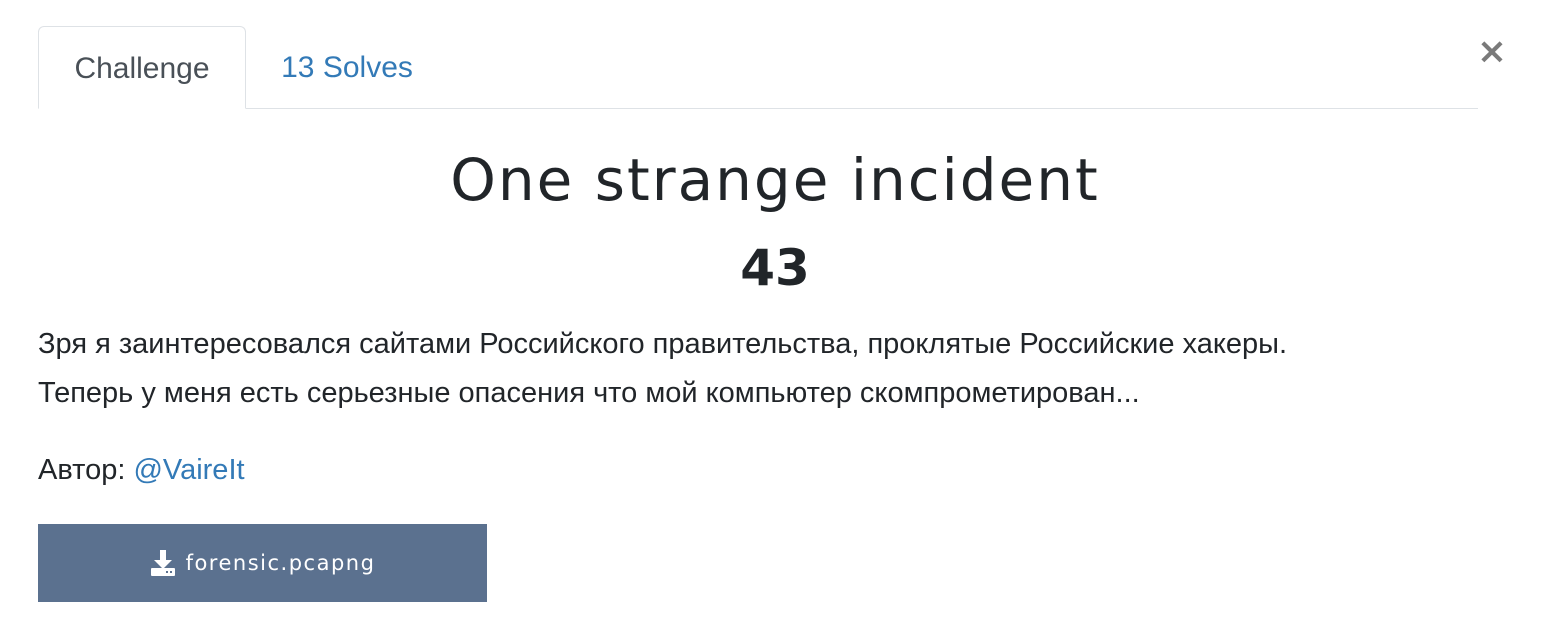  Describe the element at coordinates (775, 268) in the screenshot. I see `challenge-points: 43` at that location.